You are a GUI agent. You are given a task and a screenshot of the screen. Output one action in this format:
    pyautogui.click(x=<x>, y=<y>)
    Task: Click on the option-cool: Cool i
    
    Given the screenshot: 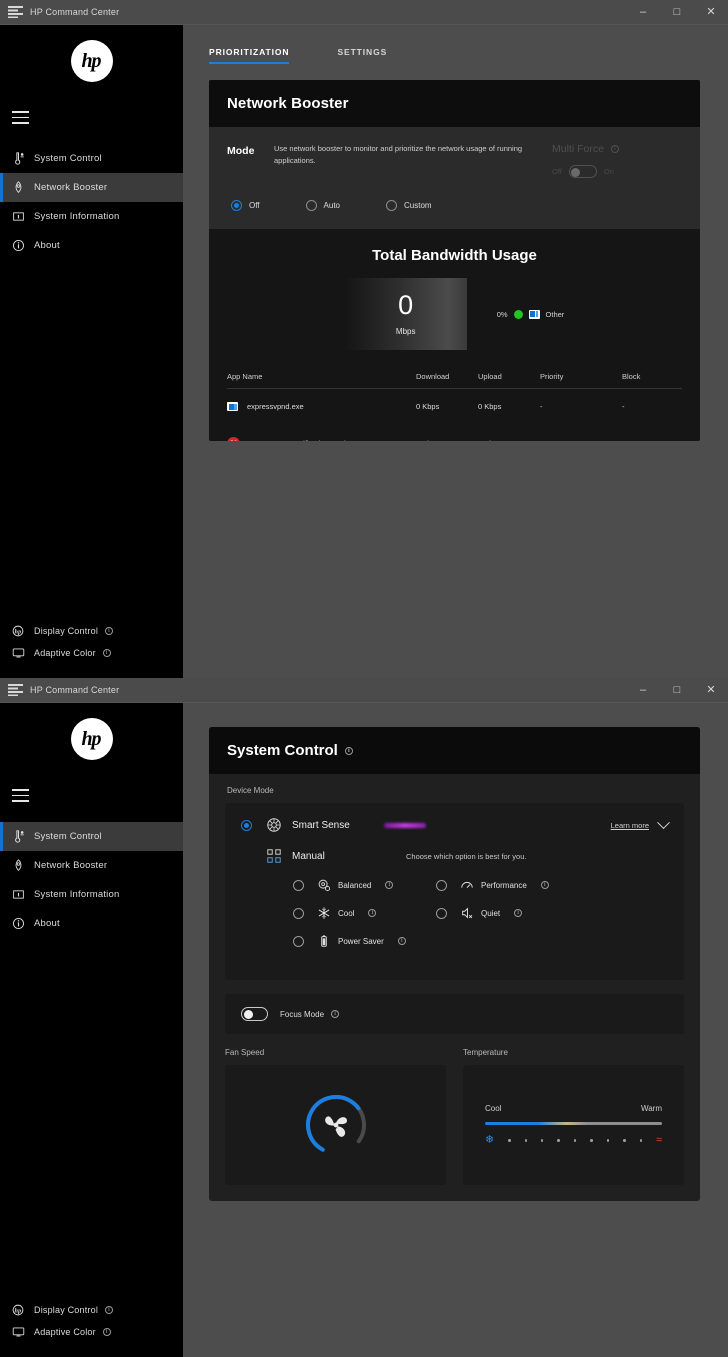 What is the action you would take?
    pyautogui.click(x=364, y=913)
    